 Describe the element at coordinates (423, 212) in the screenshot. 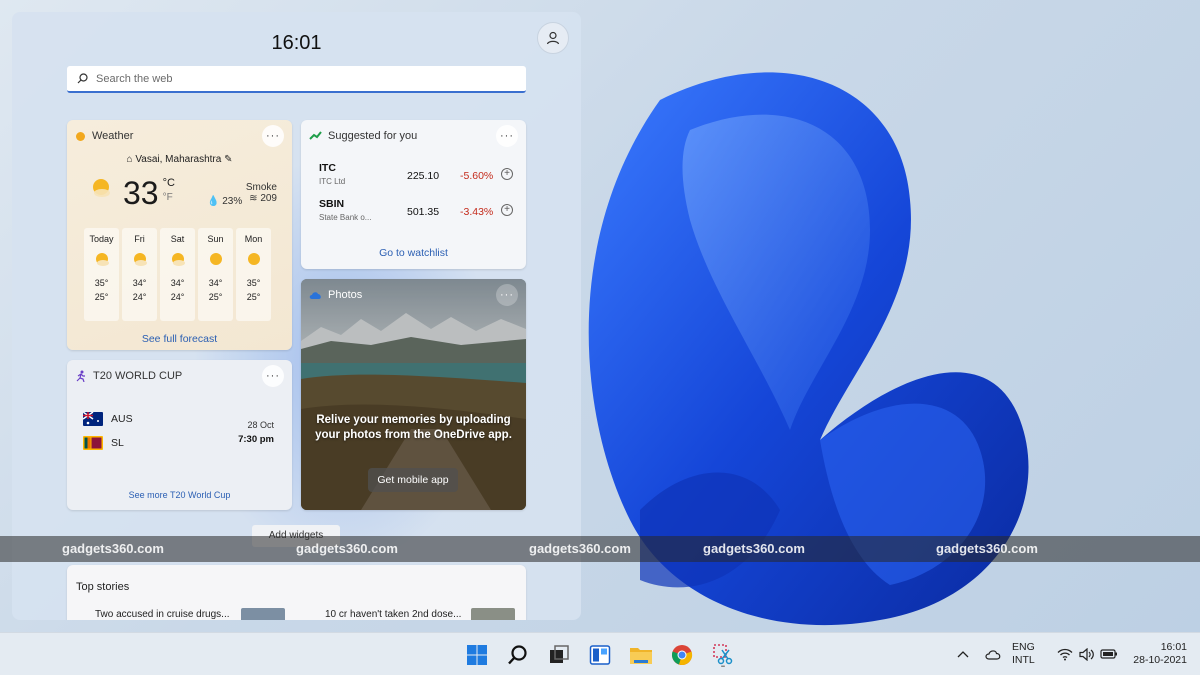

I see `stock-price: 501.35` at that location.